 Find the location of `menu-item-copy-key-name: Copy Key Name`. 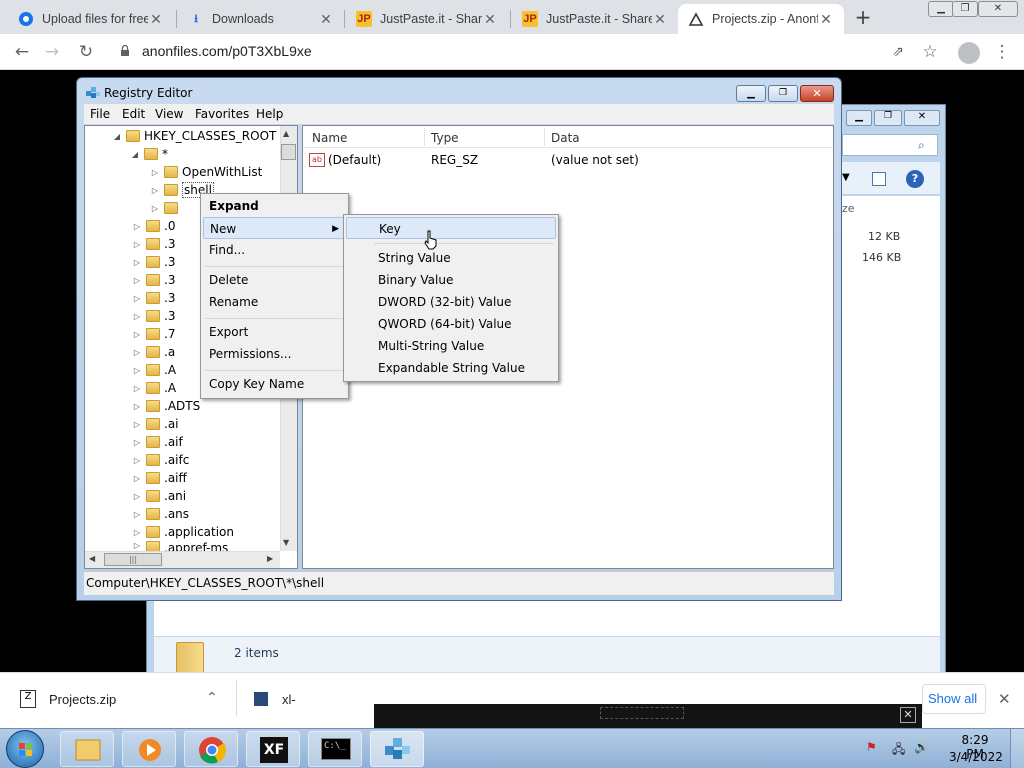

menu-item-copy-key-name: Copy Key Name is located at coordinates (256, 384).